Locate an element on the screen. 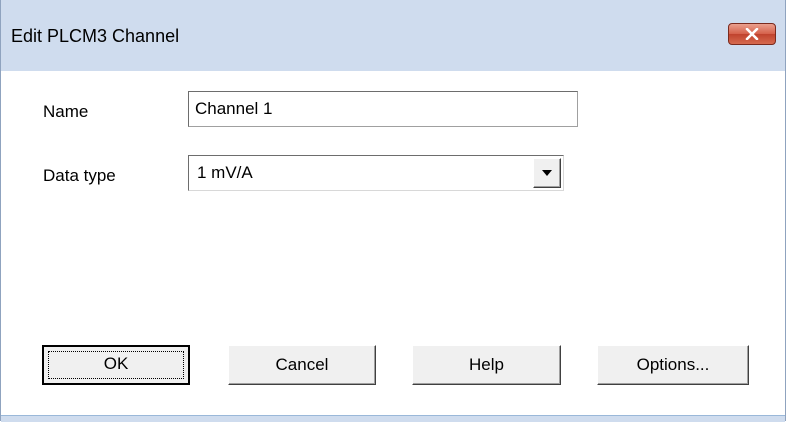 This screenshot has height=422, width=786. data-type-value: 1 mV/A is located at coordinates (225, 172).